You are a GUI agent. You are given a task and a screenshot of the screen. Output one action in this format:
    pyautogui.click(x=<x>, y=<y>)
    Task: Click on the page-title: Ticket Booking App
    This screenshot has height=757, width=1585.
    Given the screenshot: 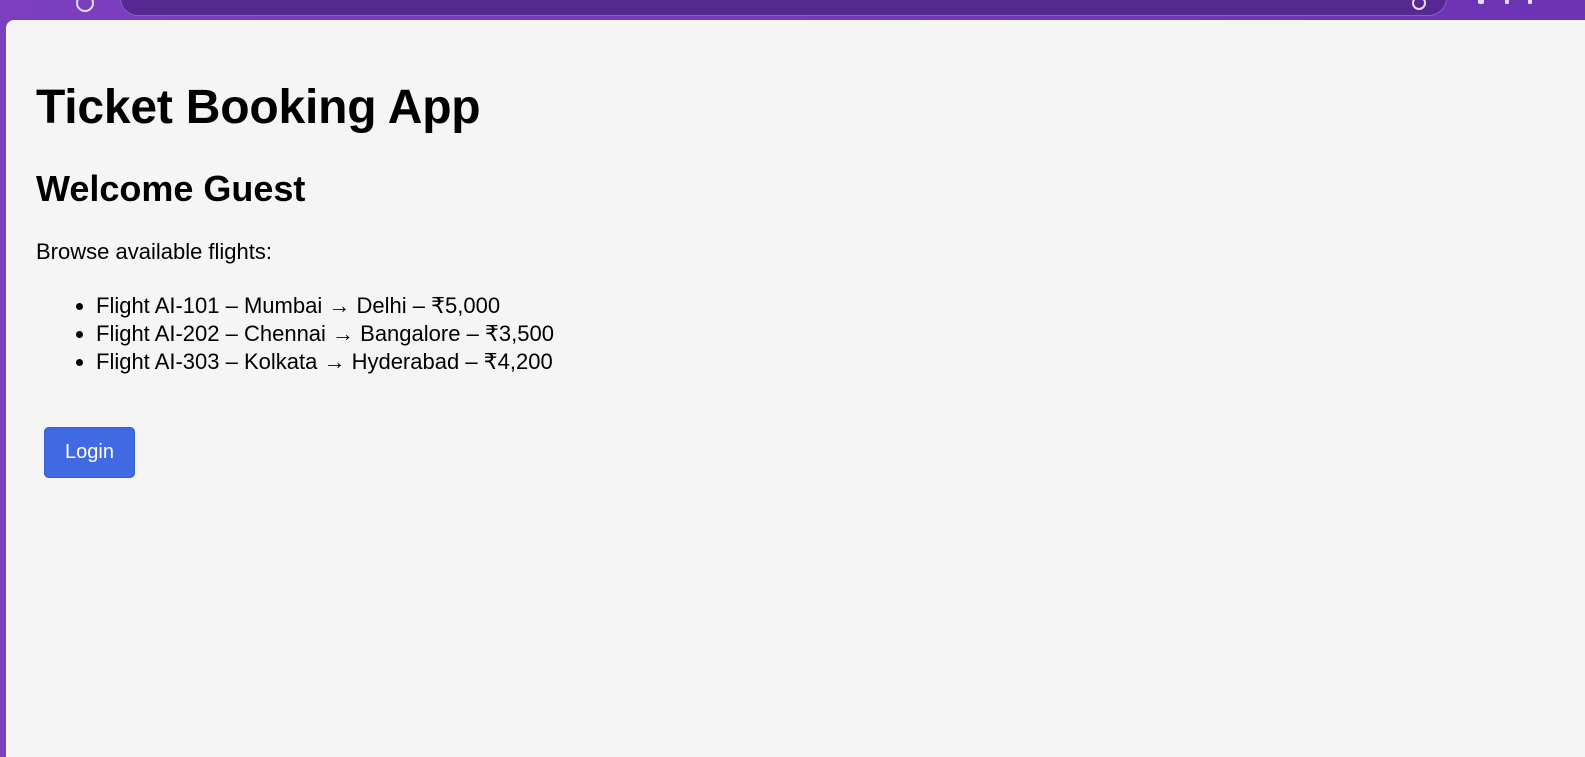 What is the action you would take?
    pyautogui.click(x=258, y=107)
    